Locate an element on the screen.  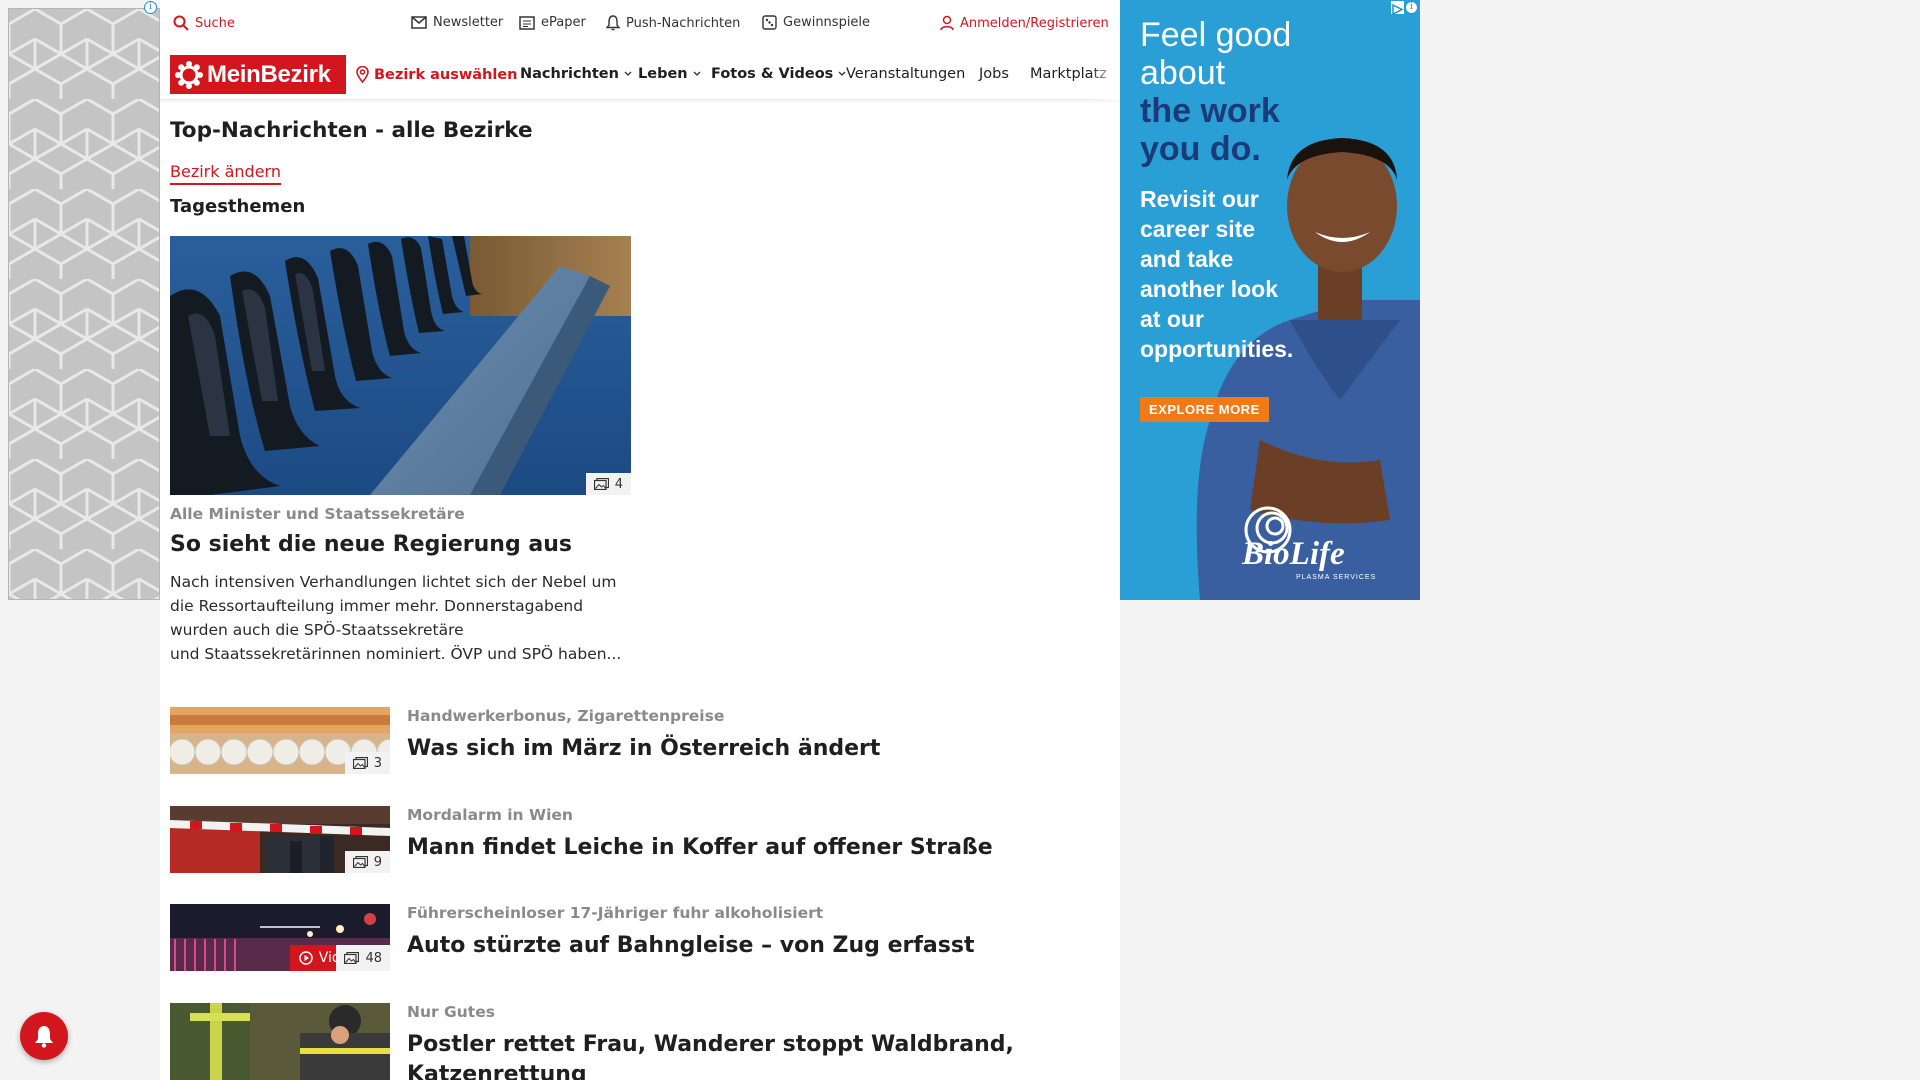
hexagon-pattern is located at coordinates (84, 304).